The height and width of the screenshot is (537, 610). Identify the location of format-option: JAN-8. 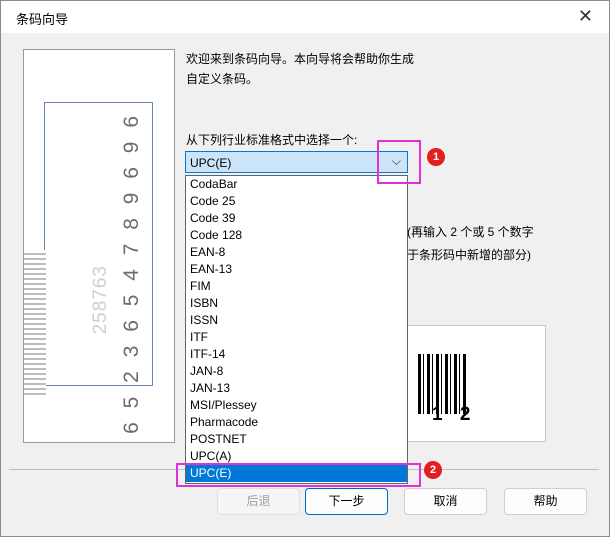
(296, 371).